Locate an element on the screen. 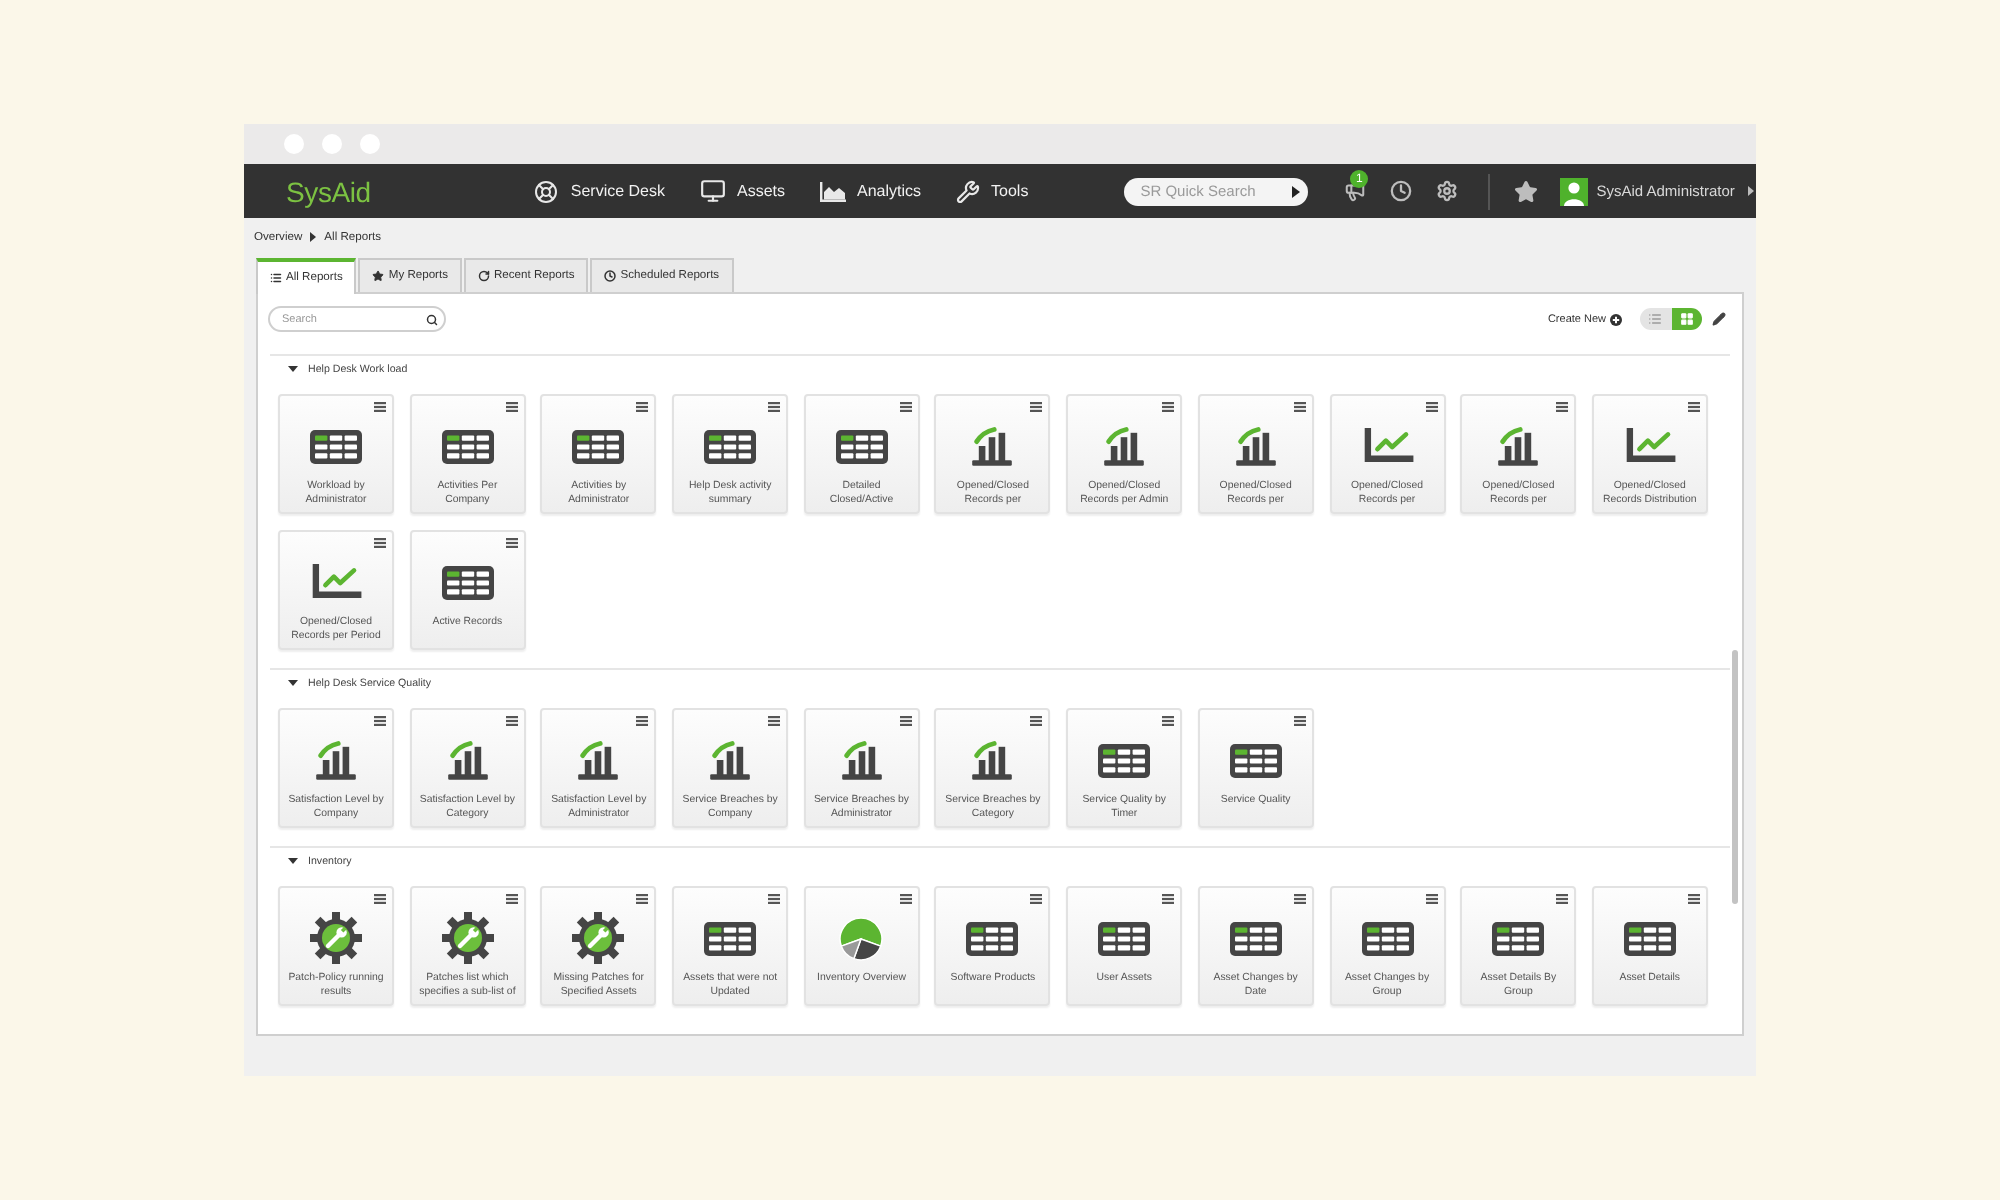  nav-link: Analytics is located at coordinates (870, 191).